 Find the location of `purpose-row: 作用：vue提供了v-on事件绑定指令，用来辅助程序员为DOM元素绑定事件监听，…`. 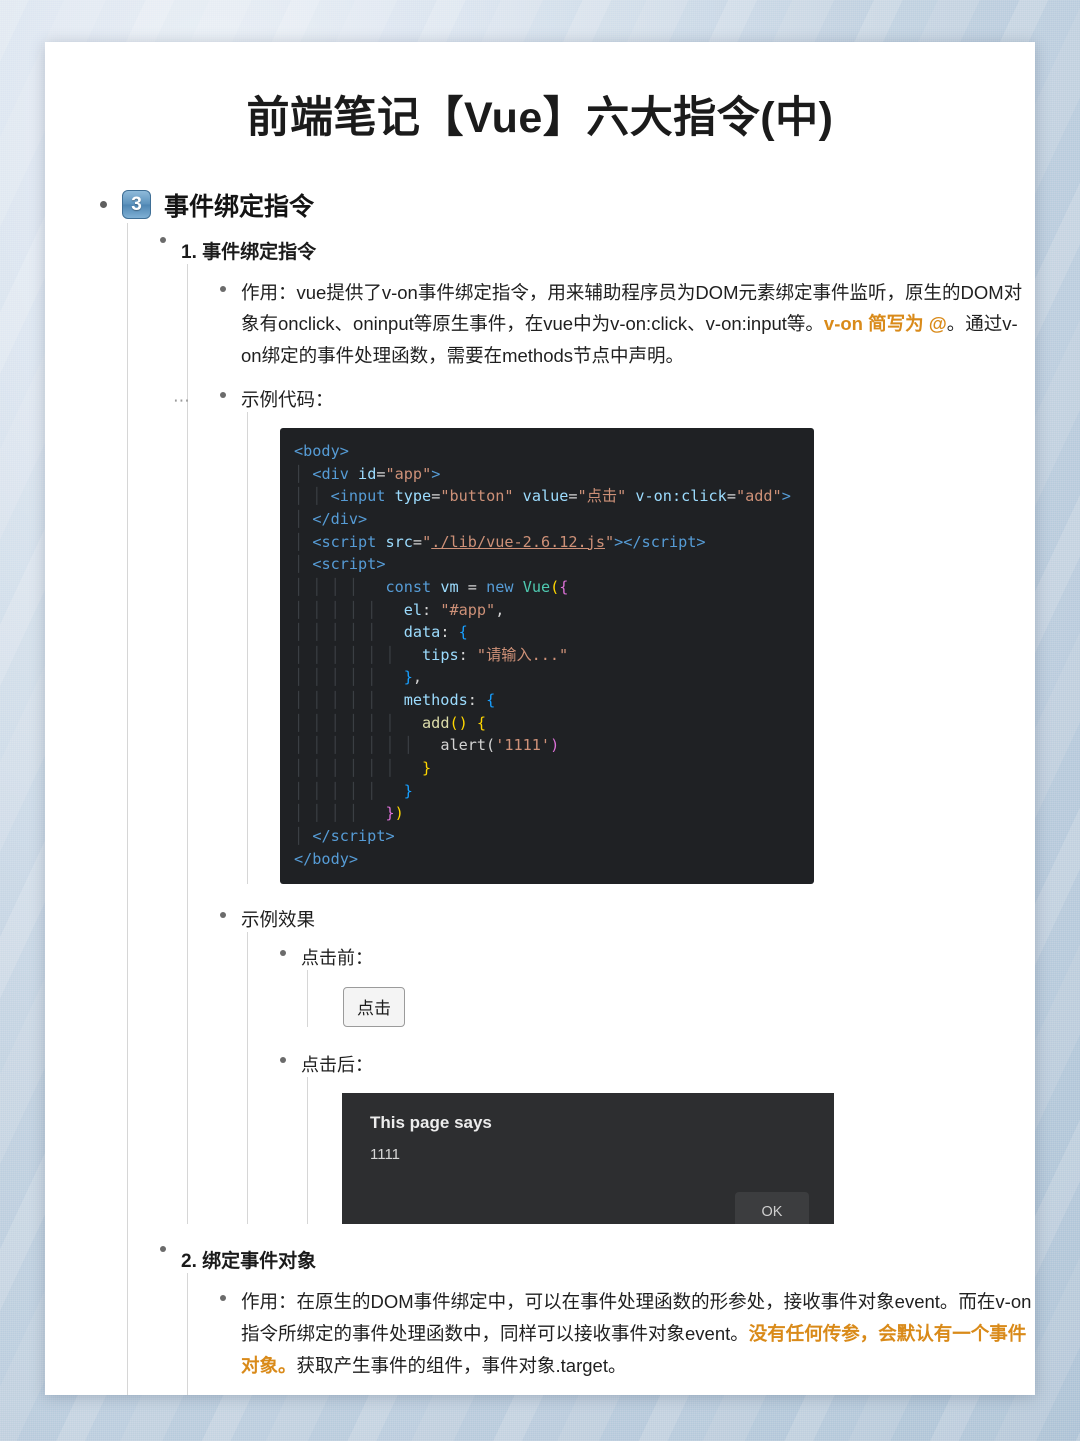

purpose-row: 作用：vue提供了v-on事件绑定指令，用来辅助程序员为DOM元素绑定事件监听，… is located at coordinates (627, 324).